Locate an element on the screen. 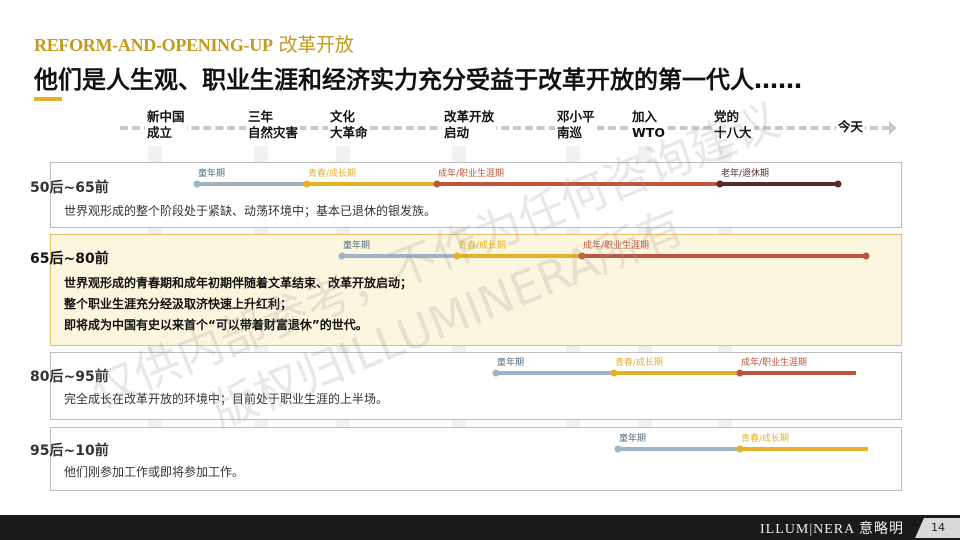 The height and width of the screenshot is (540, 960). phase-label: 老年/退休期 is located at coordinates (745, 173).